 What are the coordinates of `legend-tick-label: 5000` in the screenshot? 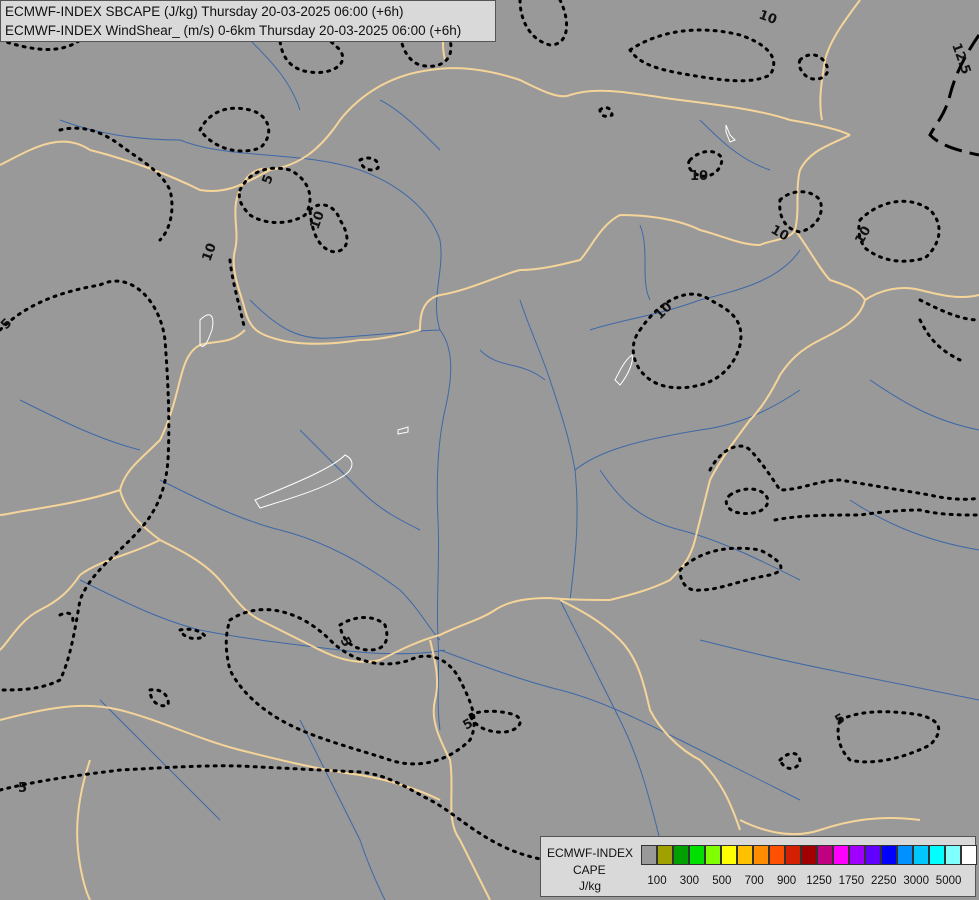 It's located at (948, 881).